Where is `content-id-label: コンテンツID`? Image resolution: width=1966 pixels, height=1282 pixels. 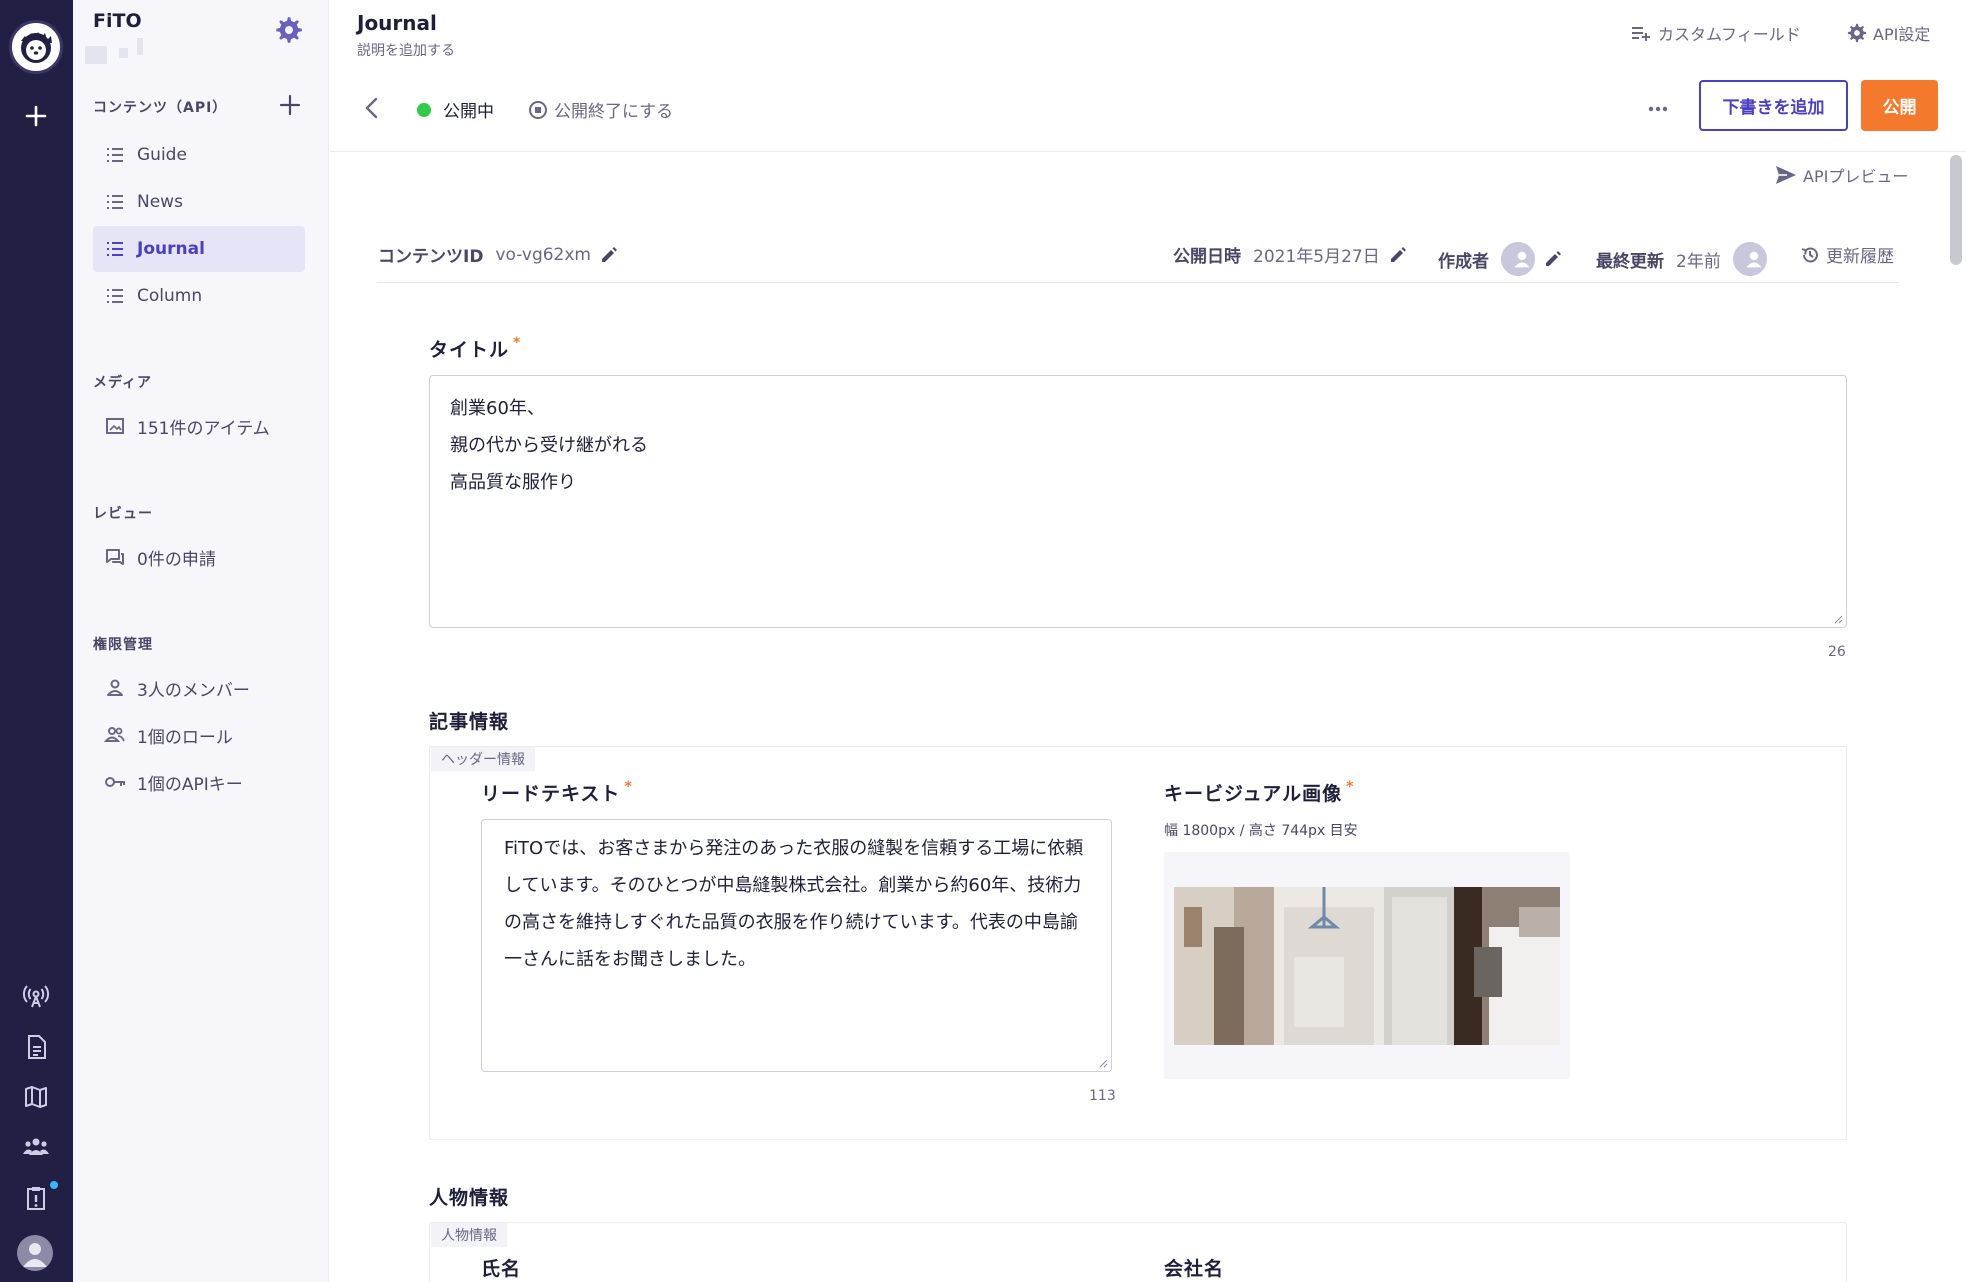
content-id-label: コンテンツID is located at coordinates (431, 257).